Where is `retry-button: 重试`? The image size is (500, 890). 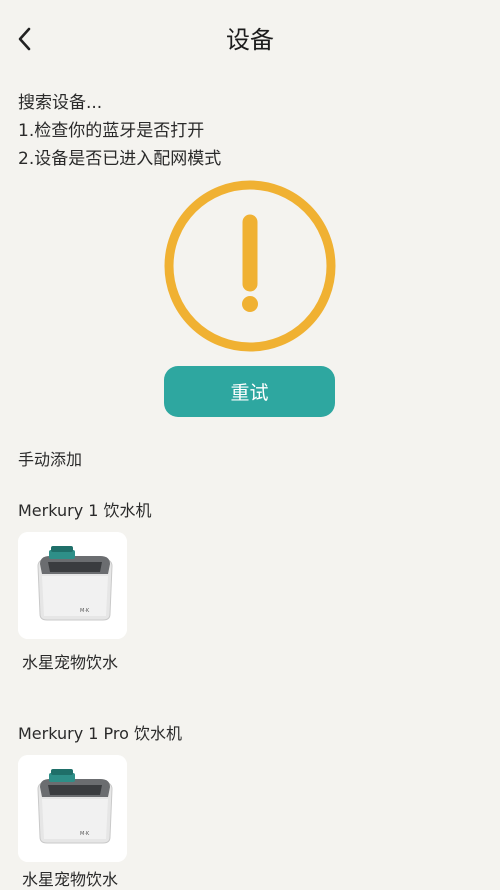
retry-button: 重试 is located at coordinates (249, 391).